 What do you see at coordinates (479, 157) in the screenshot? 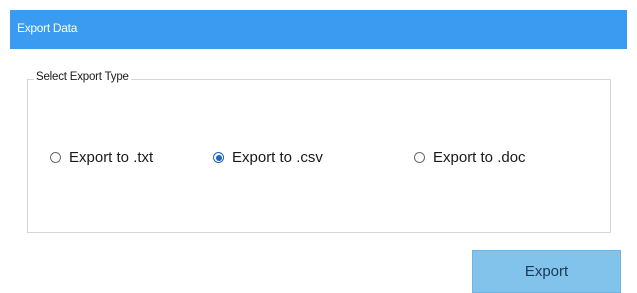
I see `export-doc-label: Export to .doc` at bounding box center [479, 157].